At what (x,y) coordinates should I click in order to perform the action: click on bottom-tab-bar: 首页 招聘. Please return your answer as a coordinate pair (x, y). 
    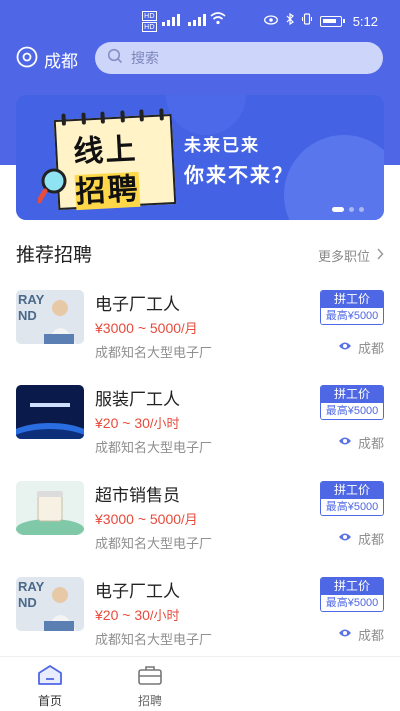
    Looking at the image, I should click on (200, 683).